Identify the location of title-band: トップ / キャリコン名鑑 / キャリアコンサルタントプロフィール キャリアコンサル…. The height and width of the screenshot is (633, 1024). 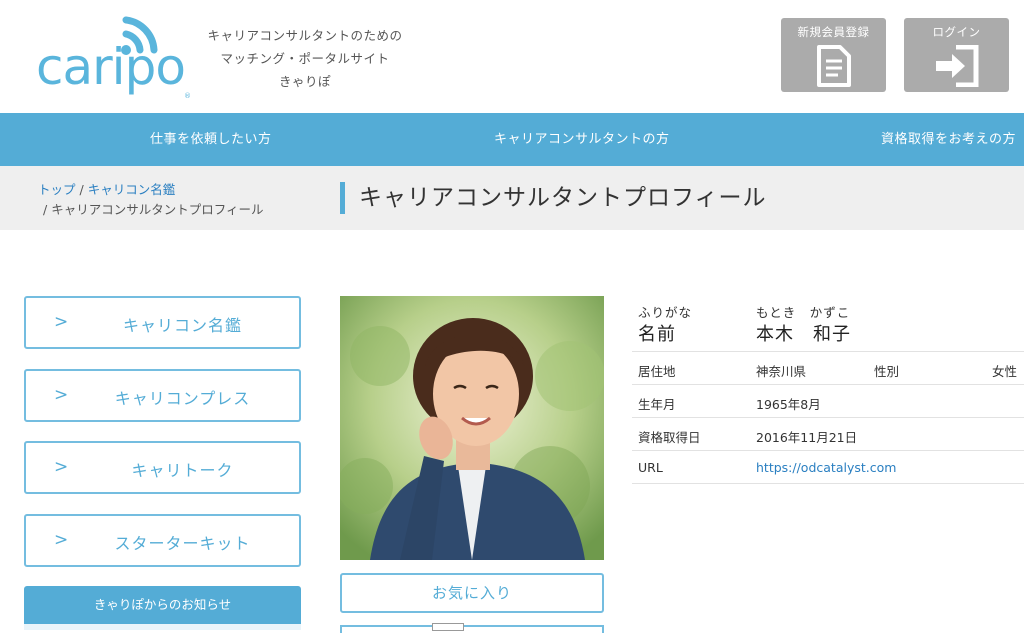
(512, 198).